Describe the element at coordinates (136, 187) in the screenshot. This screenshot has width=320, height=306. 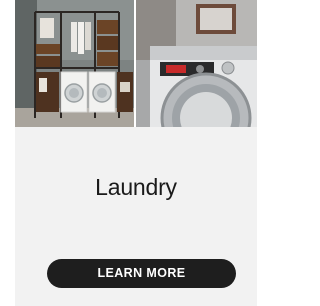
I see `card-title: Laundry` at that location.